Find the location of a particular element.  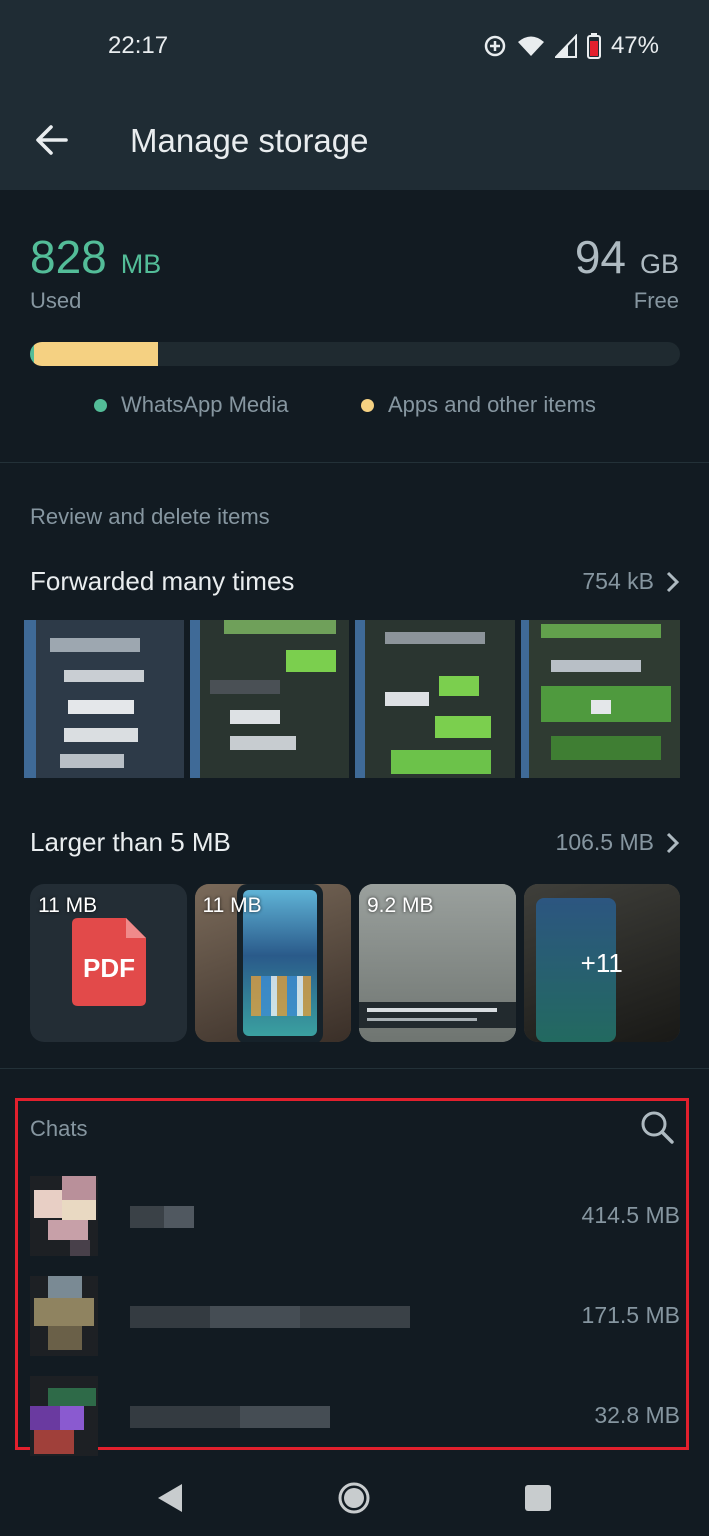

free-value: 94 is located at coordinates (600, 257).